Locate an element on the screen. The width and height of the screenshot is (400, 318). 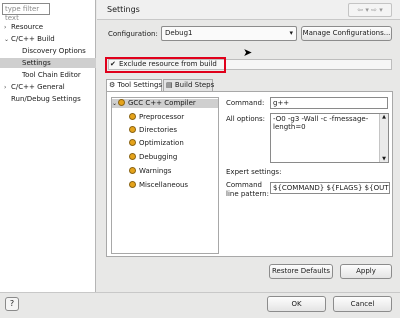
configuration-label: Configuration: is located at coordinates (133, 34).